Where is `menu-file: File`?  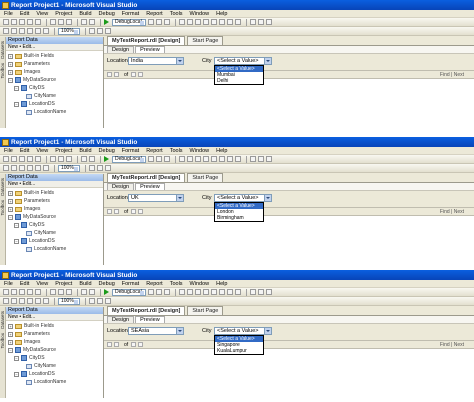
menu-file: File is located at coordinates (8, 151).